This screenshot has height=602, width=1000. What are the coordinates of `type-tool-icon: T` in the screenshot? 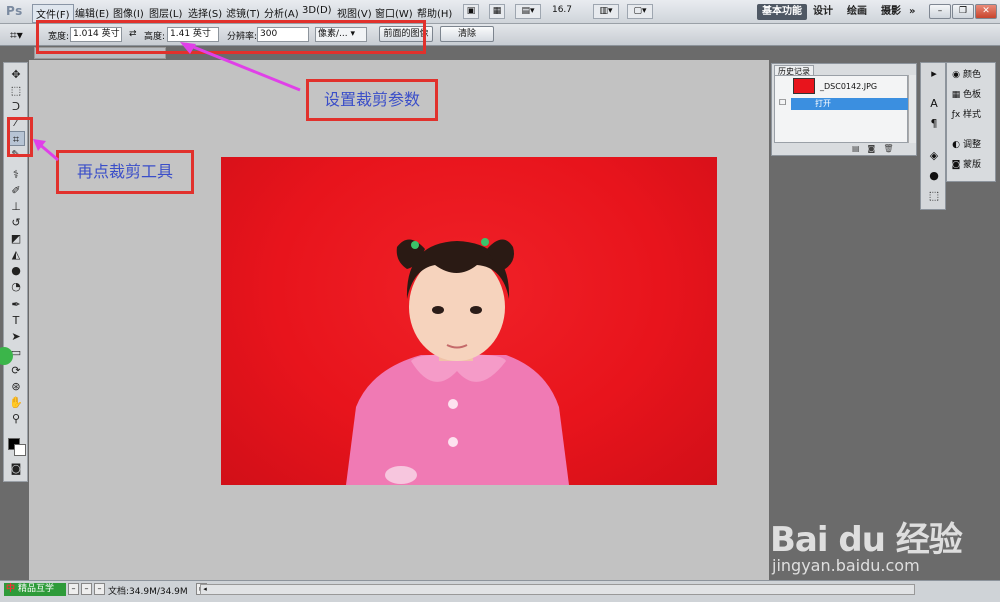 It's located at (16, 320).